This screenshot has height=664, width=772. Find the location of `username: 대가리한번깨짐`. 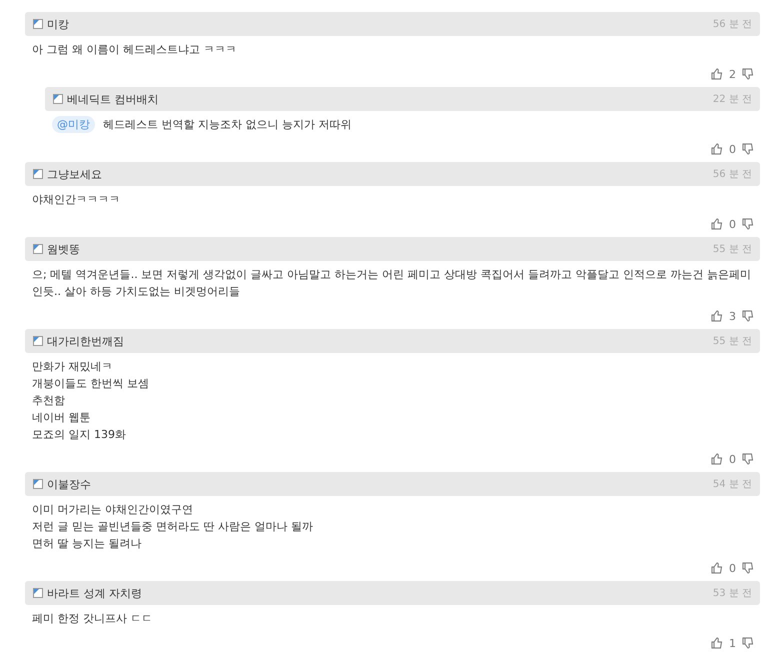

username: 대가리한번깨짐 is located at coordinates (85, 341).